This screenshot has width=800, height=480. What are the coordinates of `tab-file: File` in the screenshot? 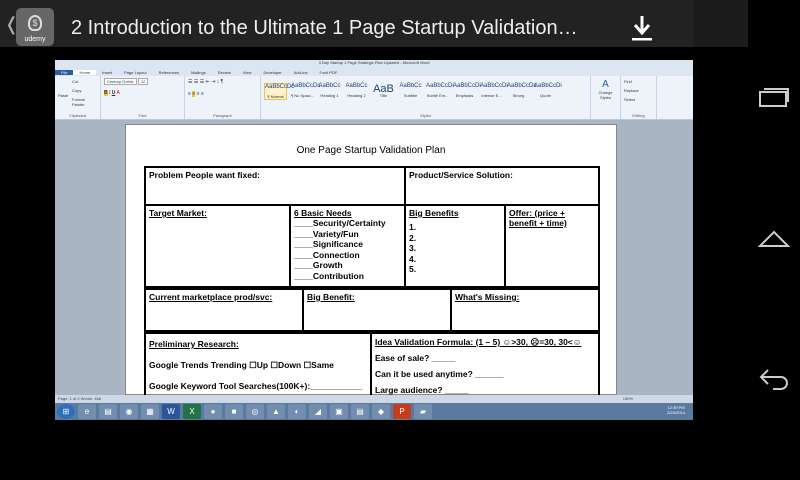 It's located at (64, 72).